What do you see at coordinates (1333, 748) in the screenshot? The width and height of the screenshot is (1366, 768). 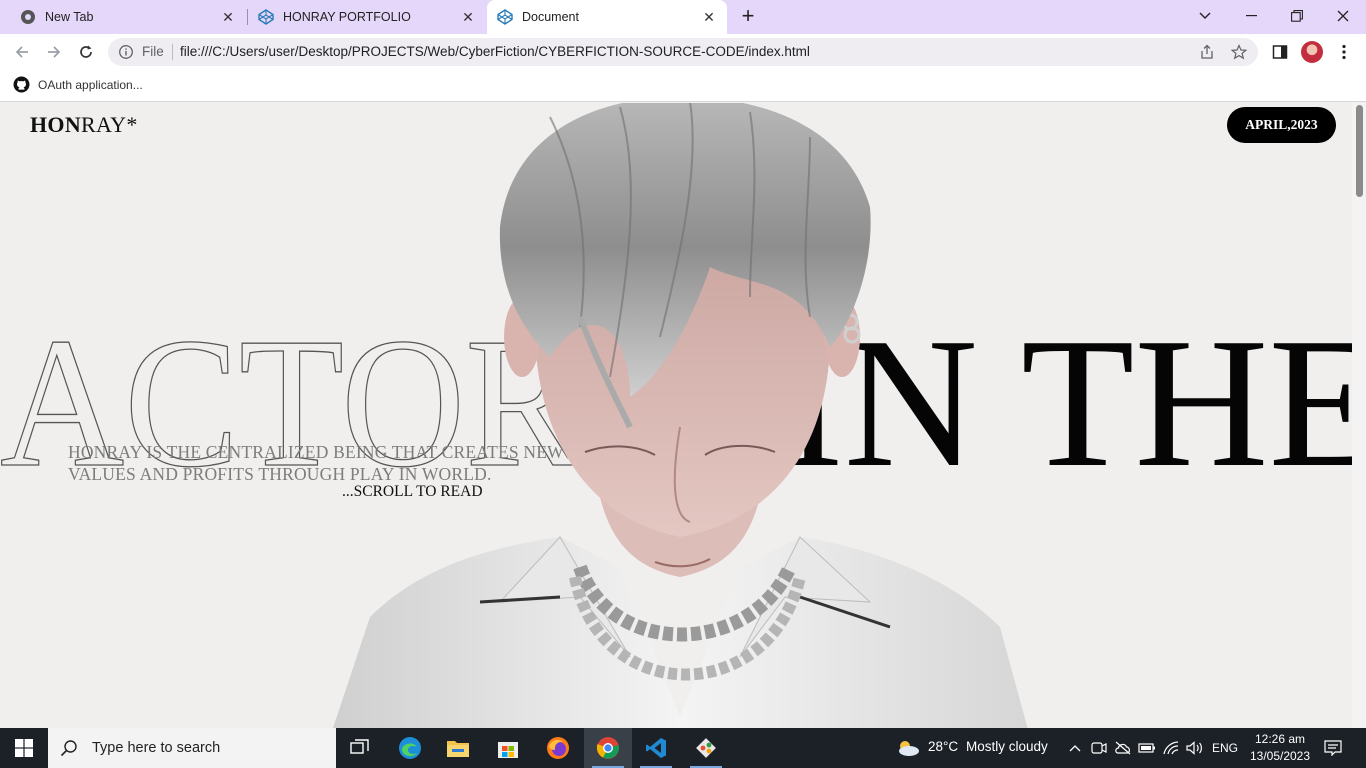 I see `notifications-icon` at bounding box center [1333, 748].